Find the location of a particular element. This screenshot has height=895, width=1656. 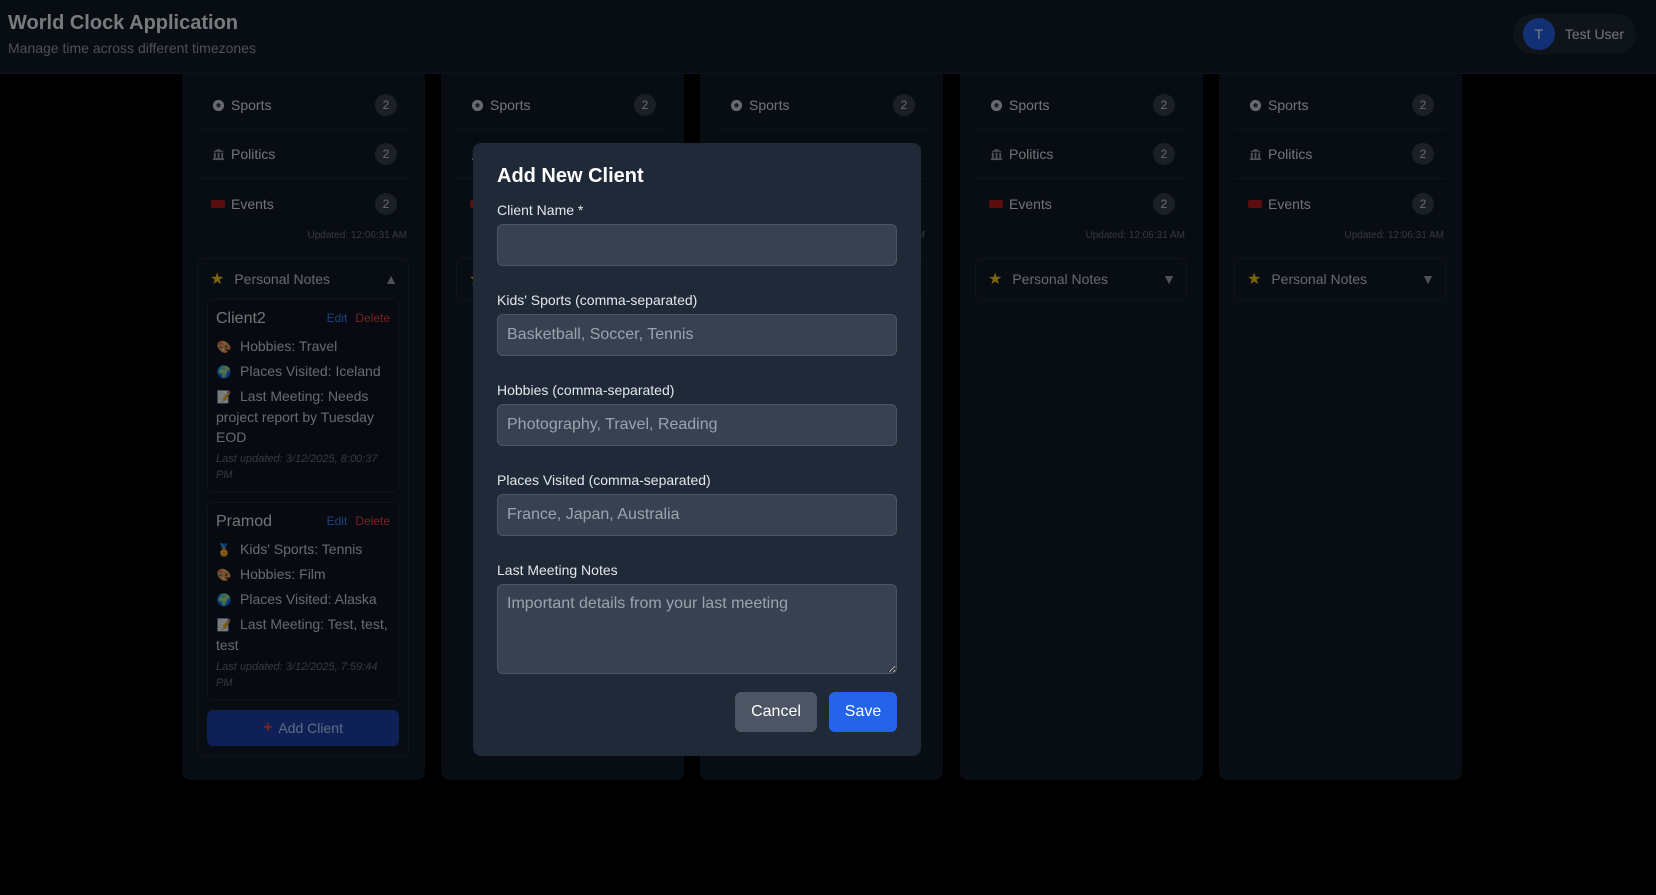

hobbies-input is located at coordinates (697, 425).